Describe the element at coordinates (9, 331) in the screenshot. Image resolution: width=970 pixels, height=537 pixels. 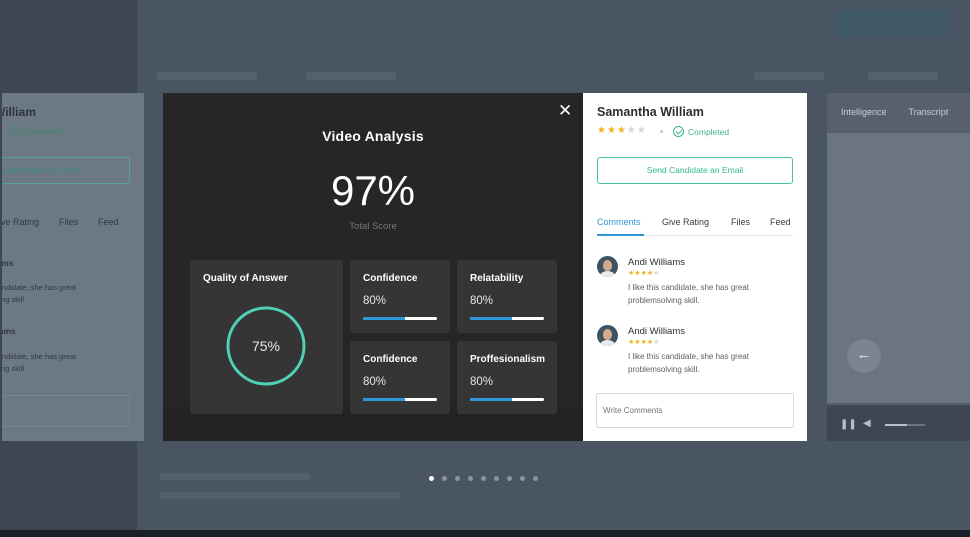
I see `previous-comment-author: liams` at that location.